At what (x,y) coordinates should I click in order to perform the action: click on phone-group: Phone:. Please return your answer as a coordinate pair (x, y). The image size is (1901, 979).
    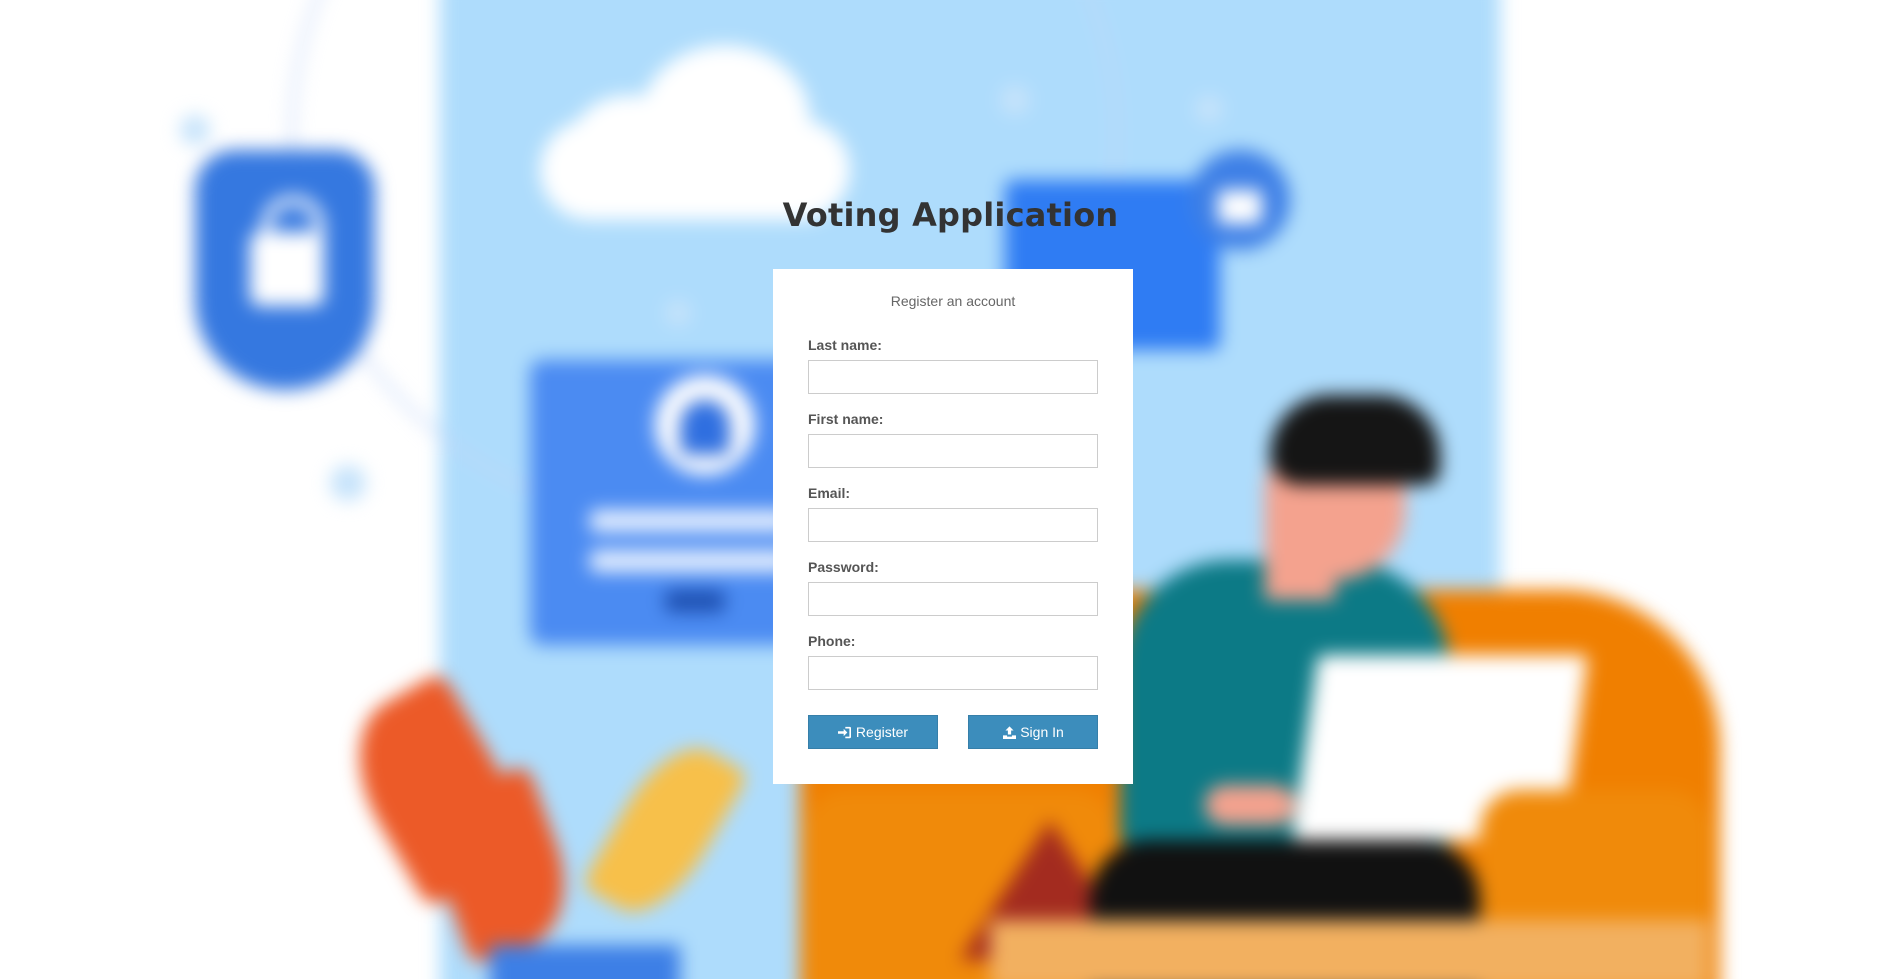
    Looking at the image, I should click on (953, 669).